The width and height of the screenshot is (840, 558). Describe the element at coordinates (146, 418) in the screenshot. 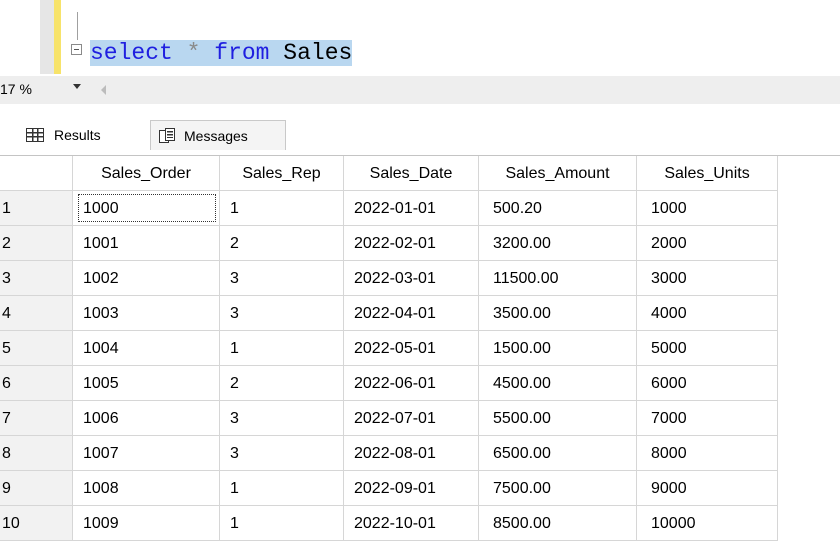

I see `grid-cell: 1006` at that location.